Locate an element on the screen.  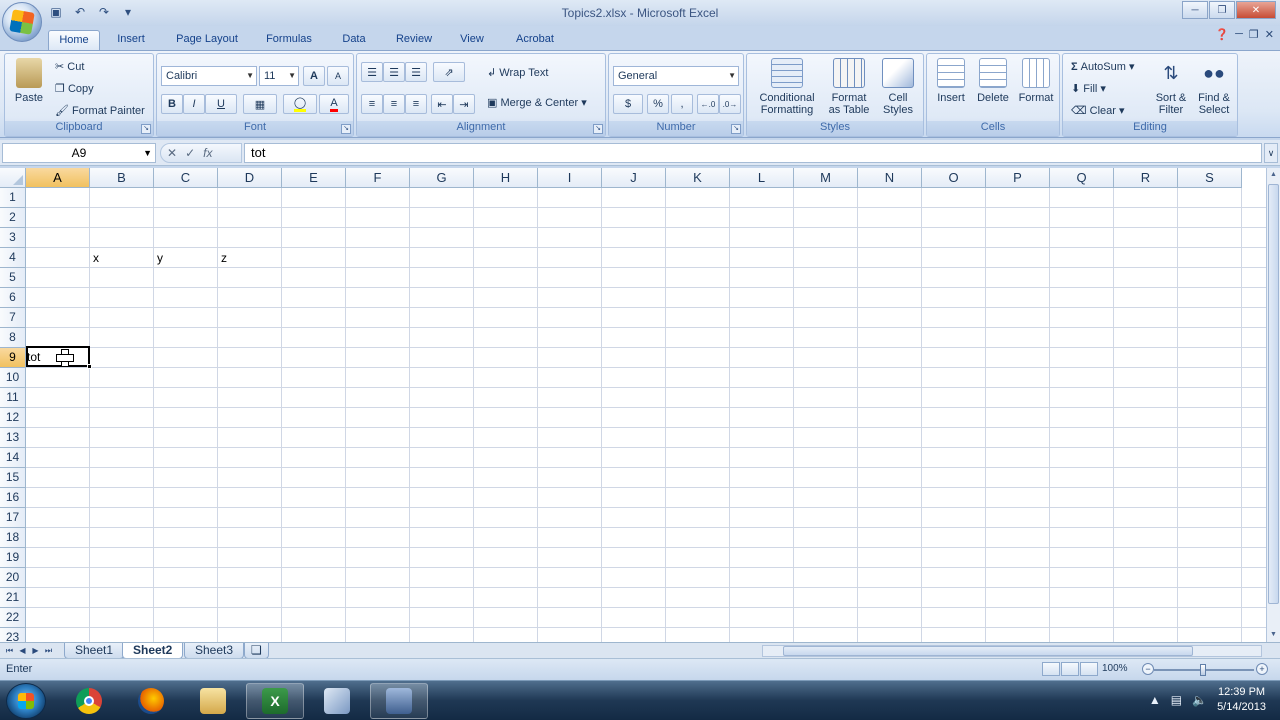
column-header-r: R is located at coordinates (1146, 178).